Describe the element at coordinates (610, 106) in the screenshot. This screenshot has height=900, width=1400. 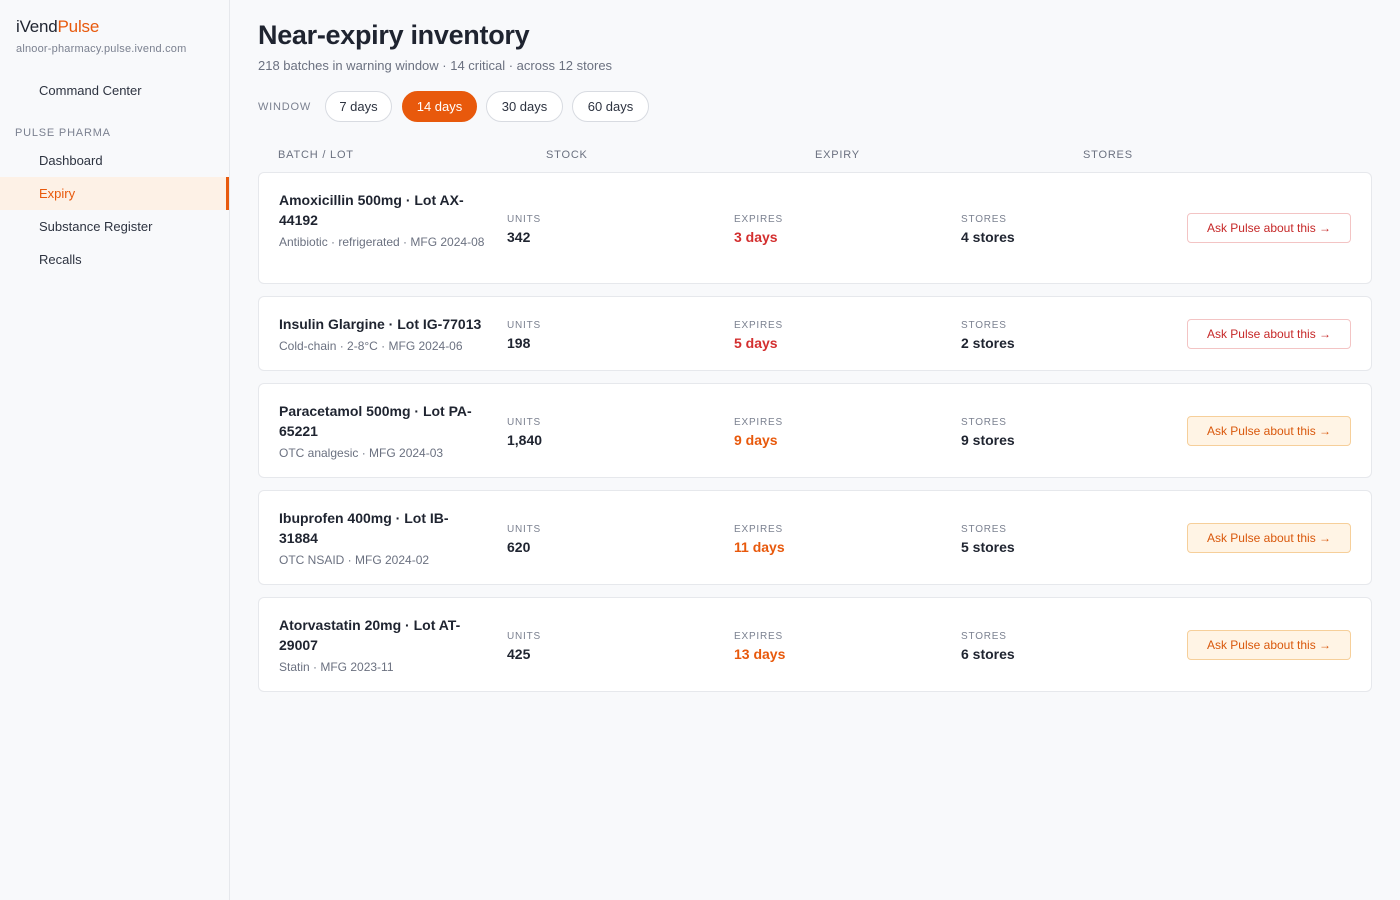
I see `window-option-60-days: 60 days` at that location.